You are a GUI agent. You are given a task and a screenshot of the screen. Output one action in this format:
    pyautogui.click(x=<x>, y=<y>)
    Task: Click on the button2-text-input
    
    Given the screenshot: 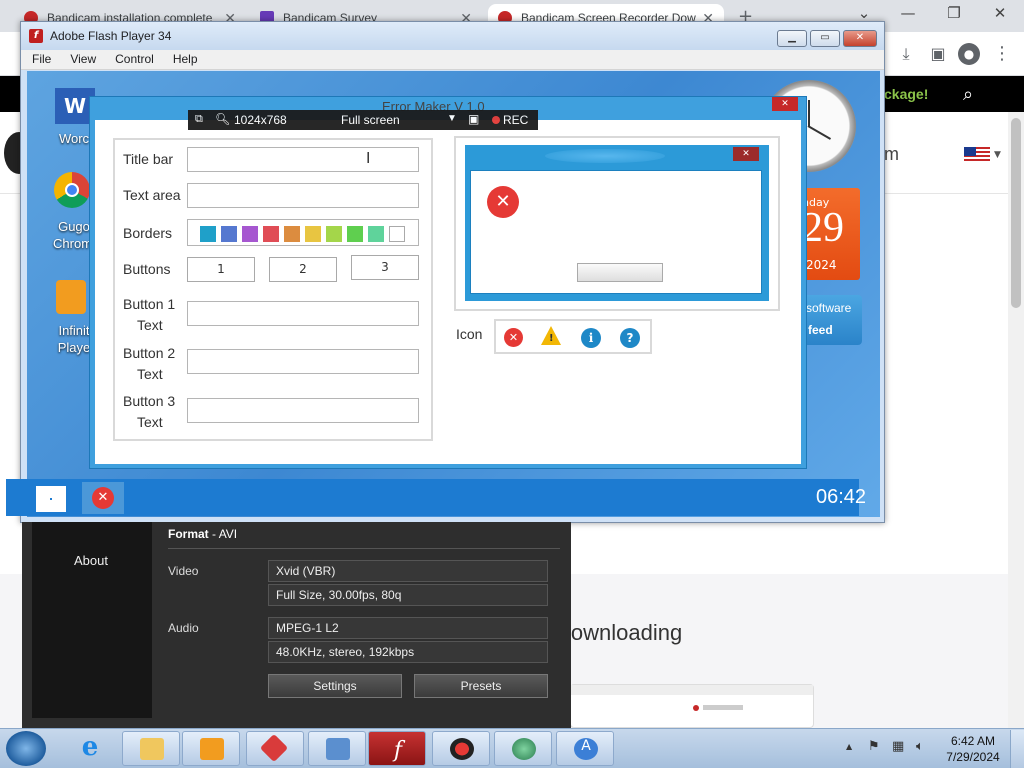 What is the action you would take?
    pyautogui.click(x=303, y=361)
    